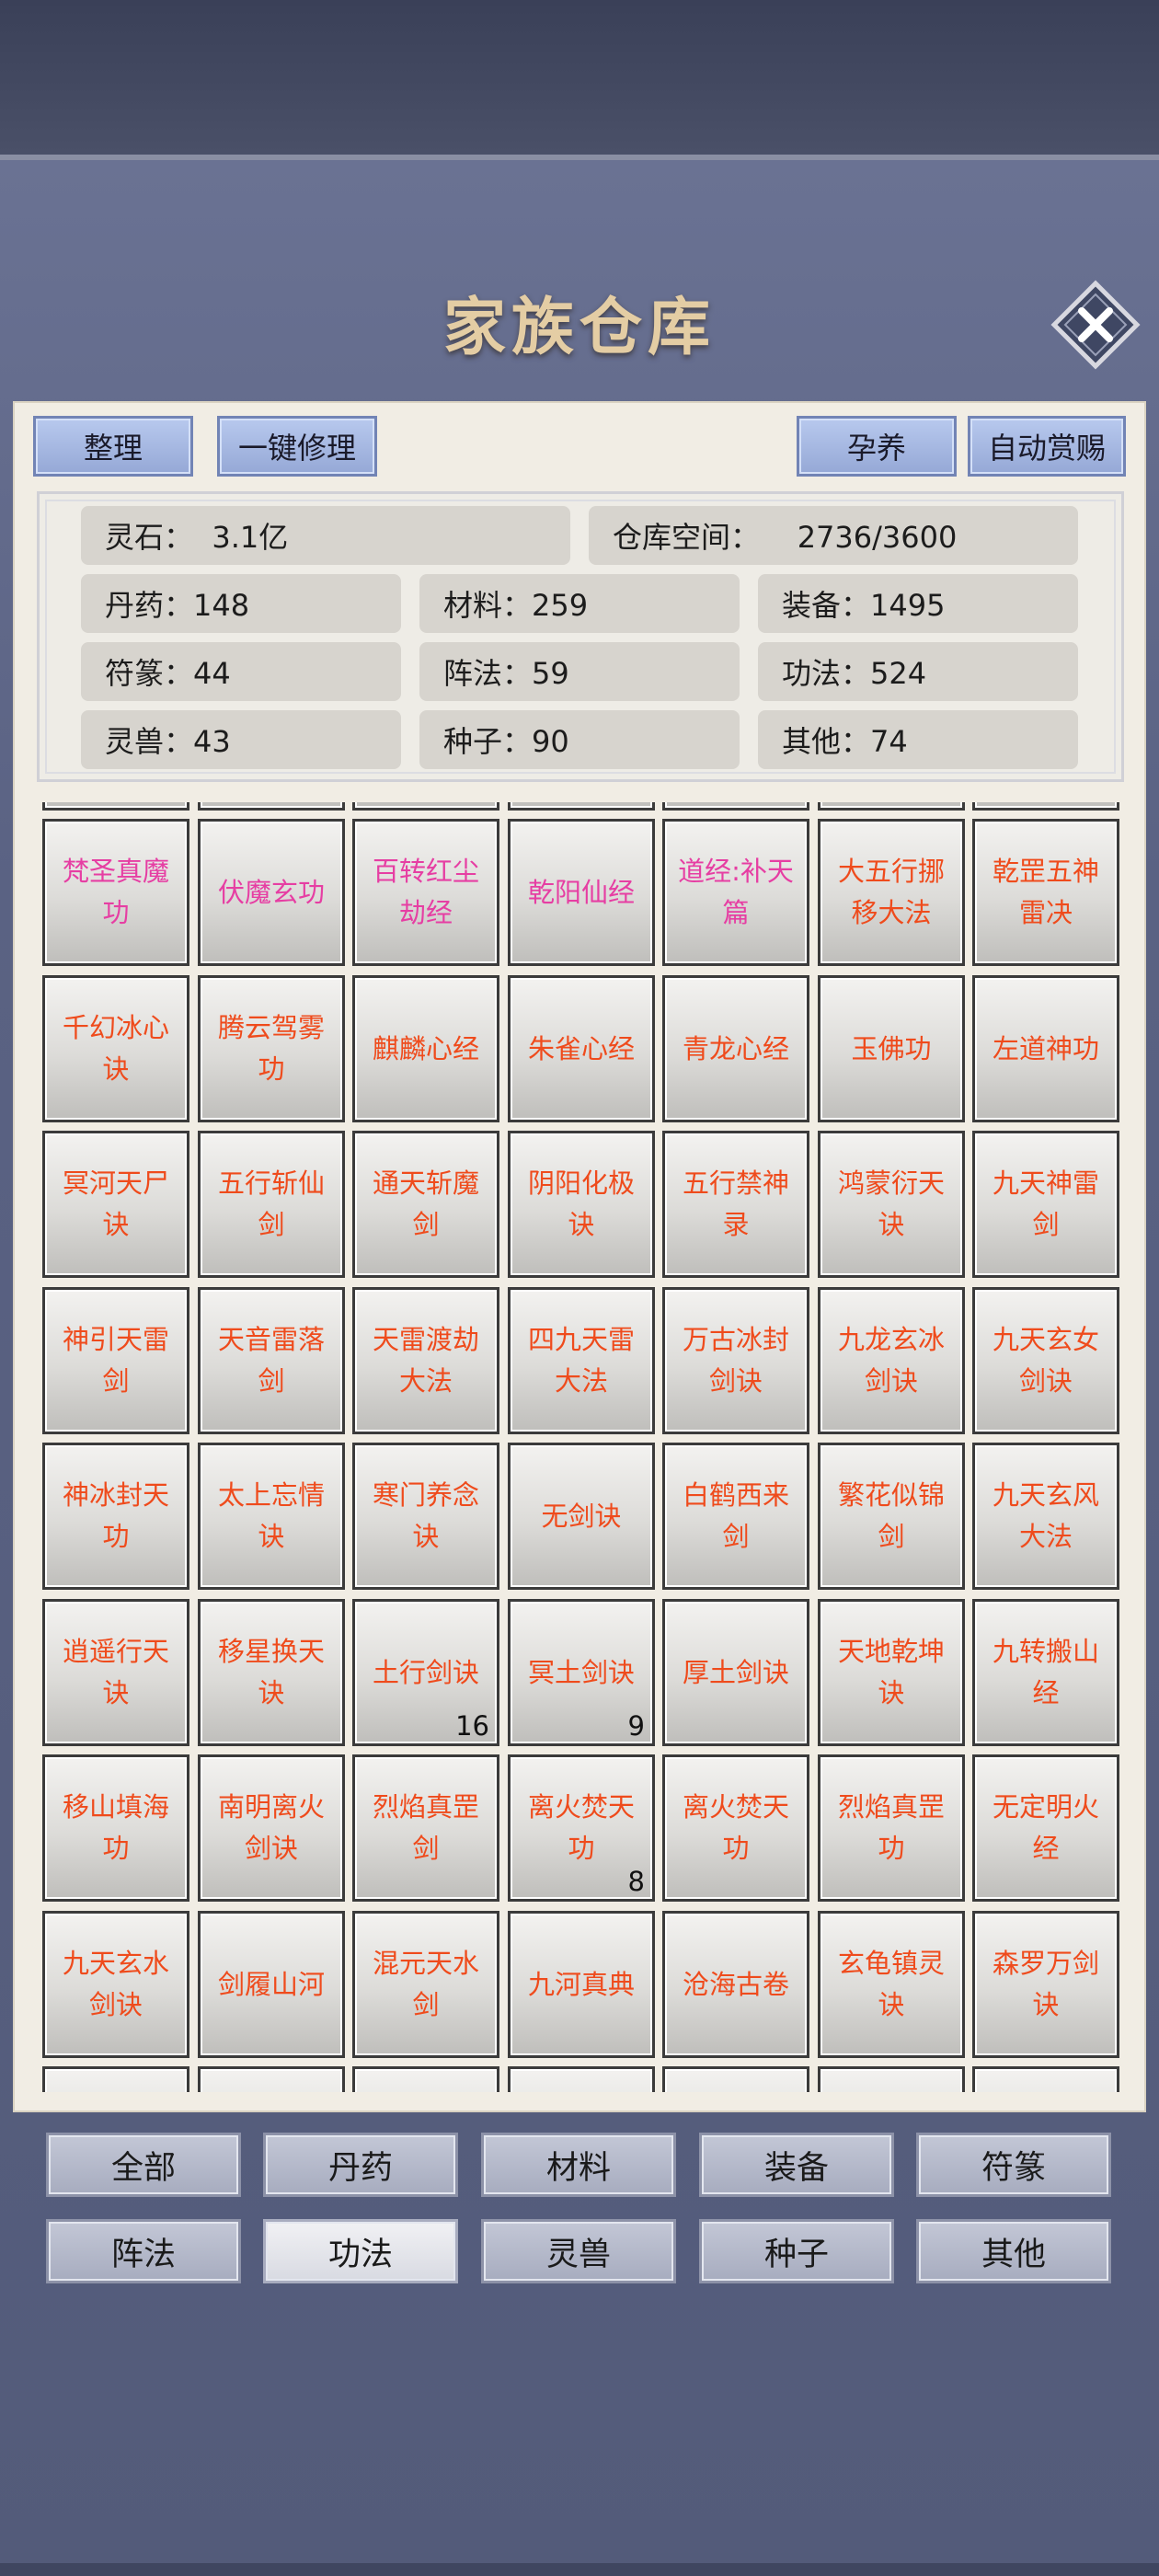 The width and height of the screenshot is (1159, 2576). What do you see at coordinates (833, 535) in the screenshot?
I see `storage-space-stat: 仓库空间： 2736/3600` at bounding box center [833, 535].